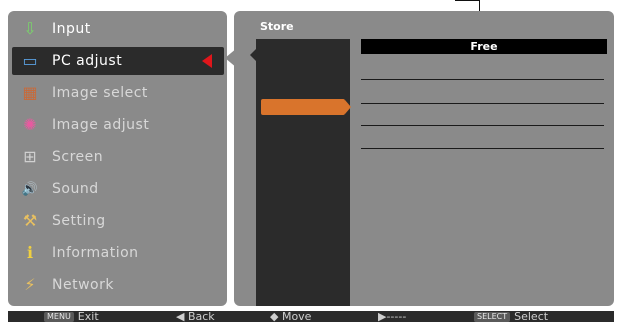 The width and height of the screenshot is (619, 322). Describe the element at coordinates (467, 0) in the screenshot. I see `callout-line-horizontal` at that location.